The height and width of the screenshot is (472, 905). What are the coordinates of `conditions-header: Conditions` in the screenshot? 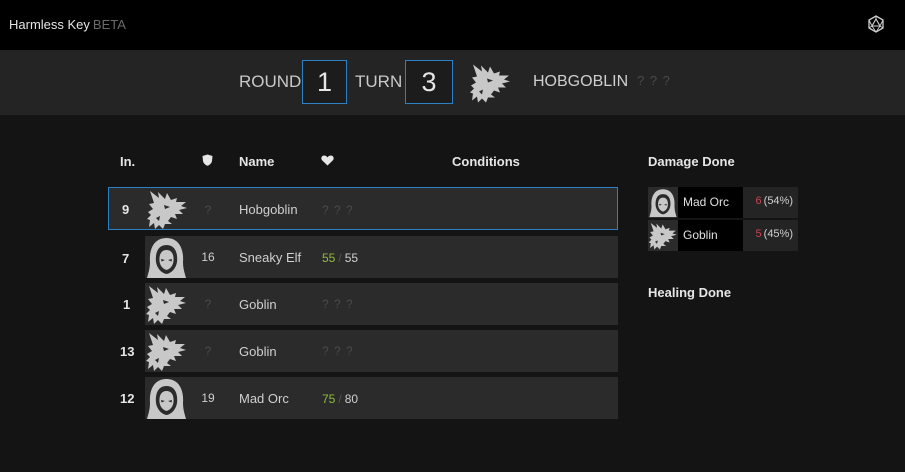 It's located at (486, 161).